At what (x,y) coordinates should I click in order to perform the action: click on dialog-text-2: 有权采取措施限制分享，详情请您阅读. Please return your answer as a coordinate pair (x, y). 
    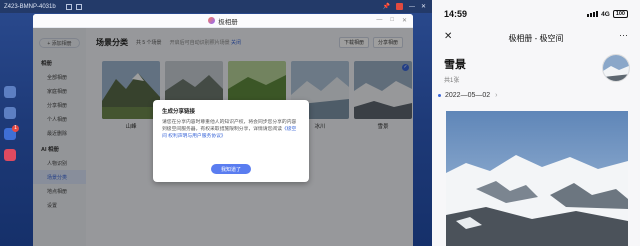
    Looking at the image, I should click on (241, 129).